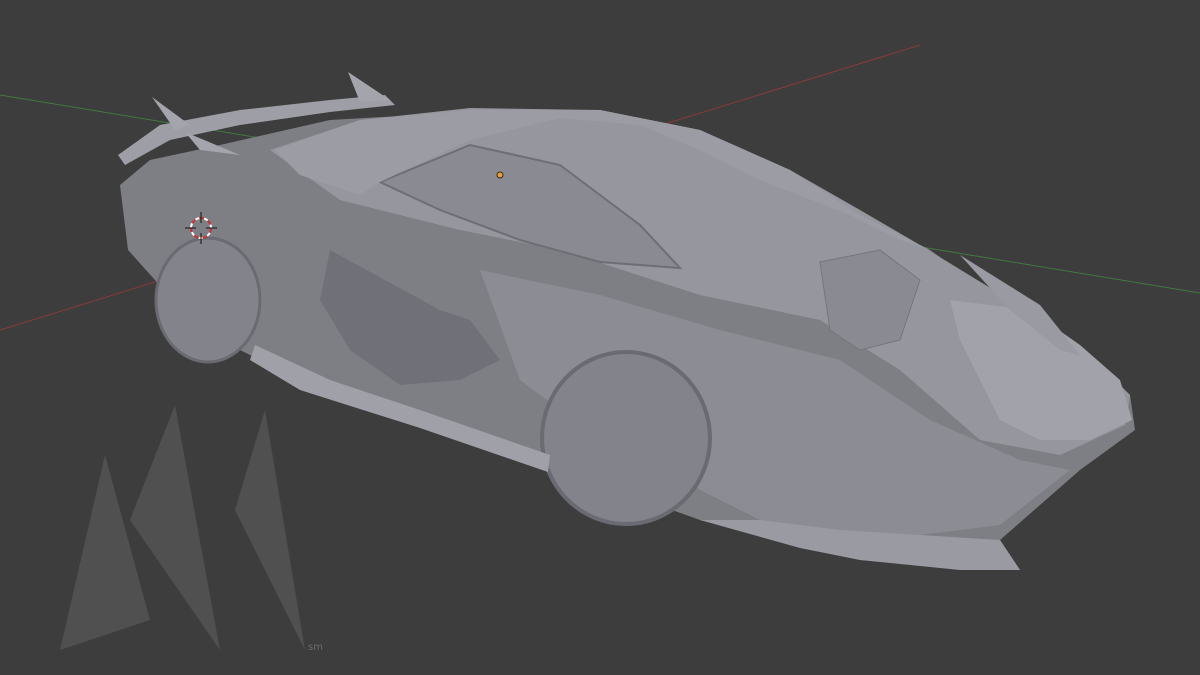 This screenshot has width=1200, height=675. Describe the element at coordinates (315, 647) in the screenshot. I see `watermark-suffix: sm` at that location.